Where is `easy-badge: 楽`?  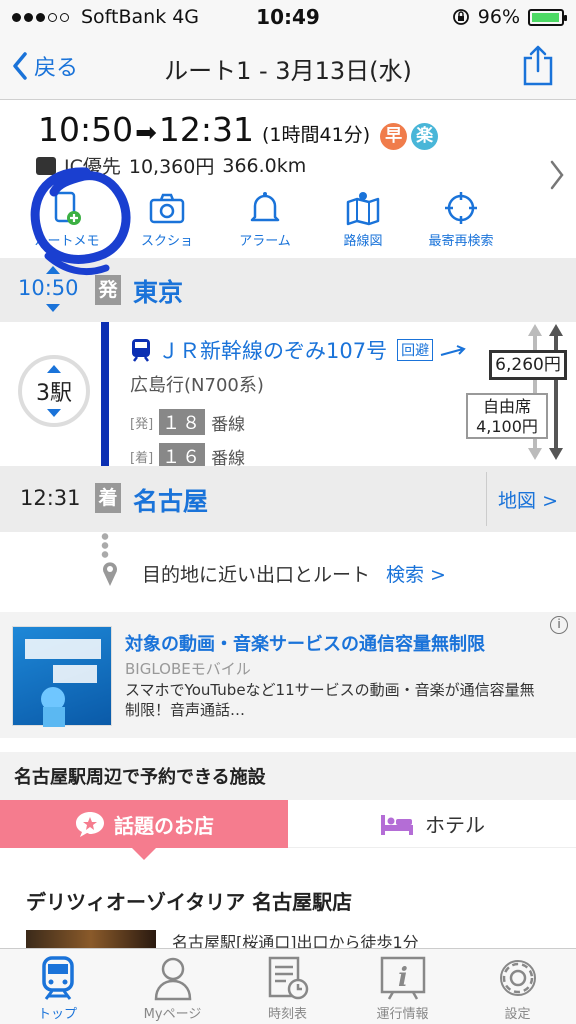
easy-badge: 楽 is located at coordinates (425, 136).